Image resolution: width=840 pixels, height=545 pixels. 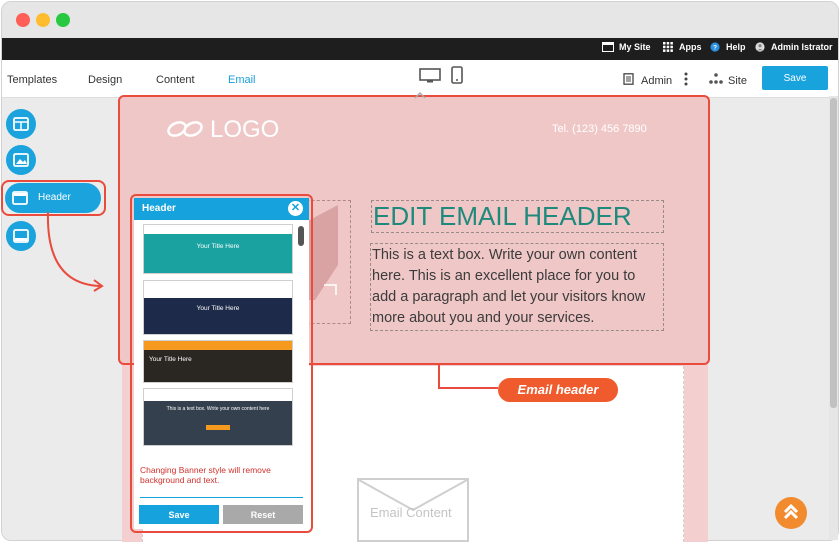 I want to click on logo: LOGO, so click(x=228, y=129).